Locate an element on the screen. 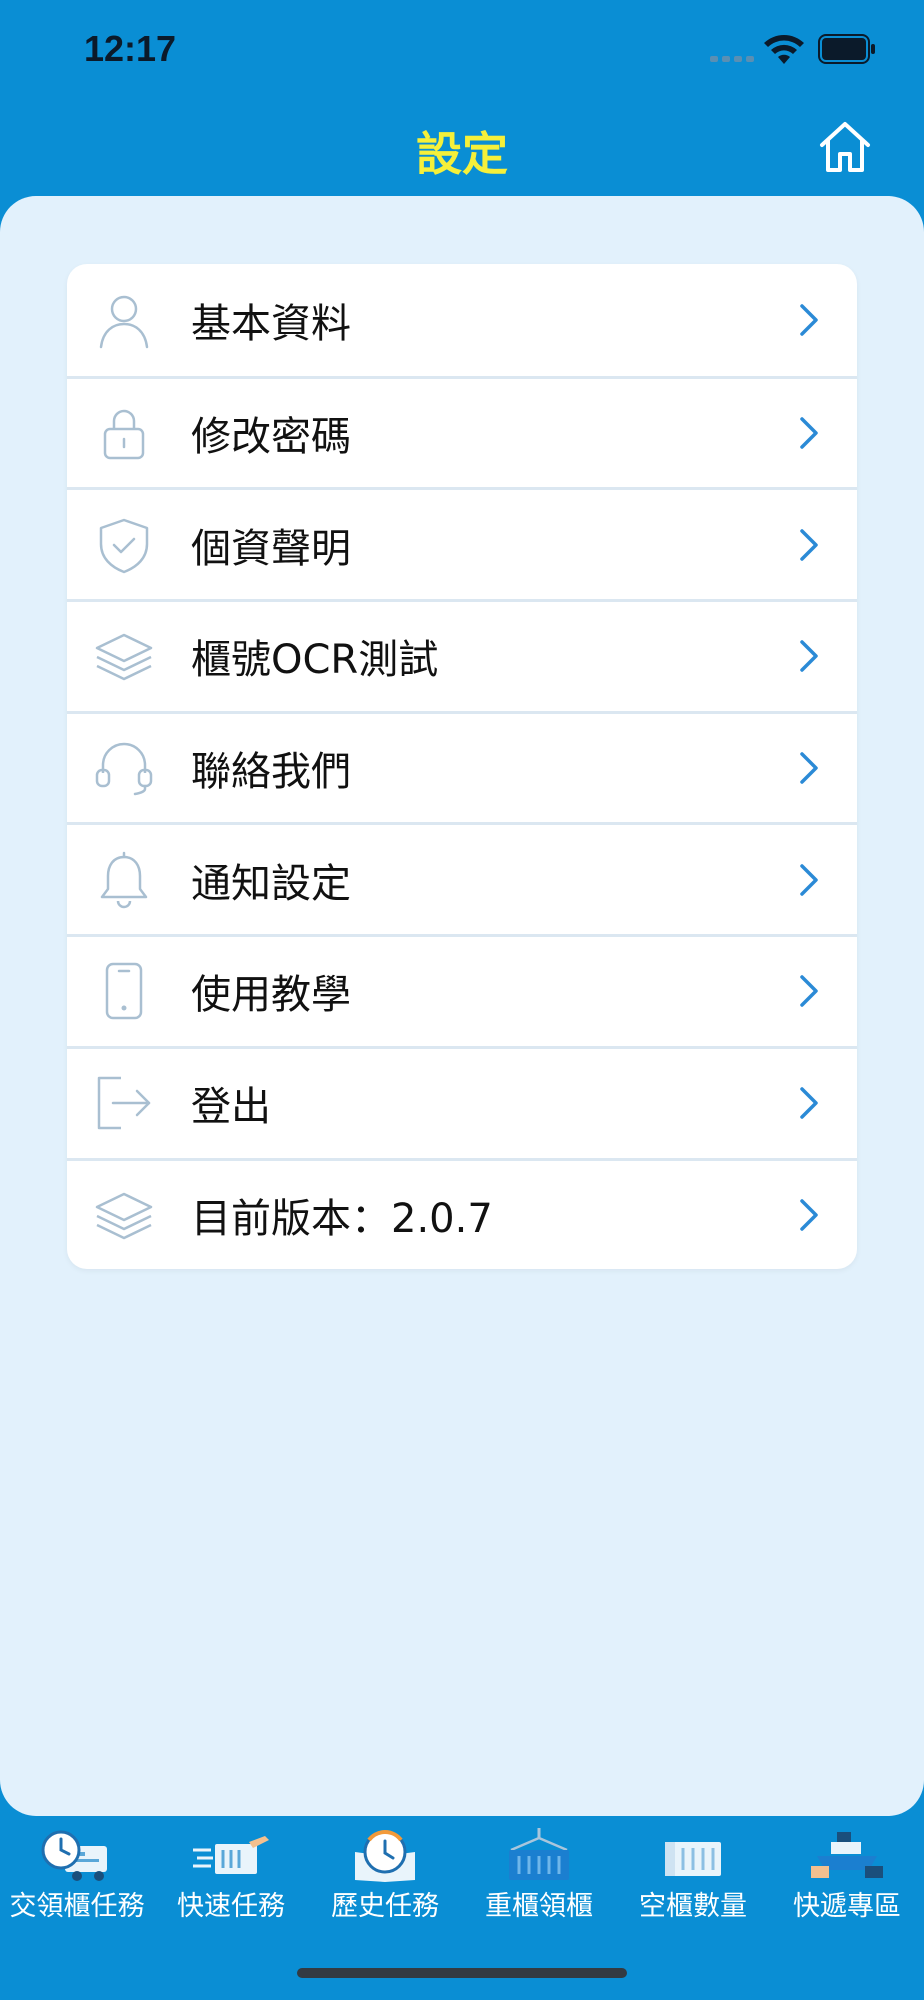 This screenshot has width=924, height=2000. history-clock-icon is located at coordinates (385, 1856).